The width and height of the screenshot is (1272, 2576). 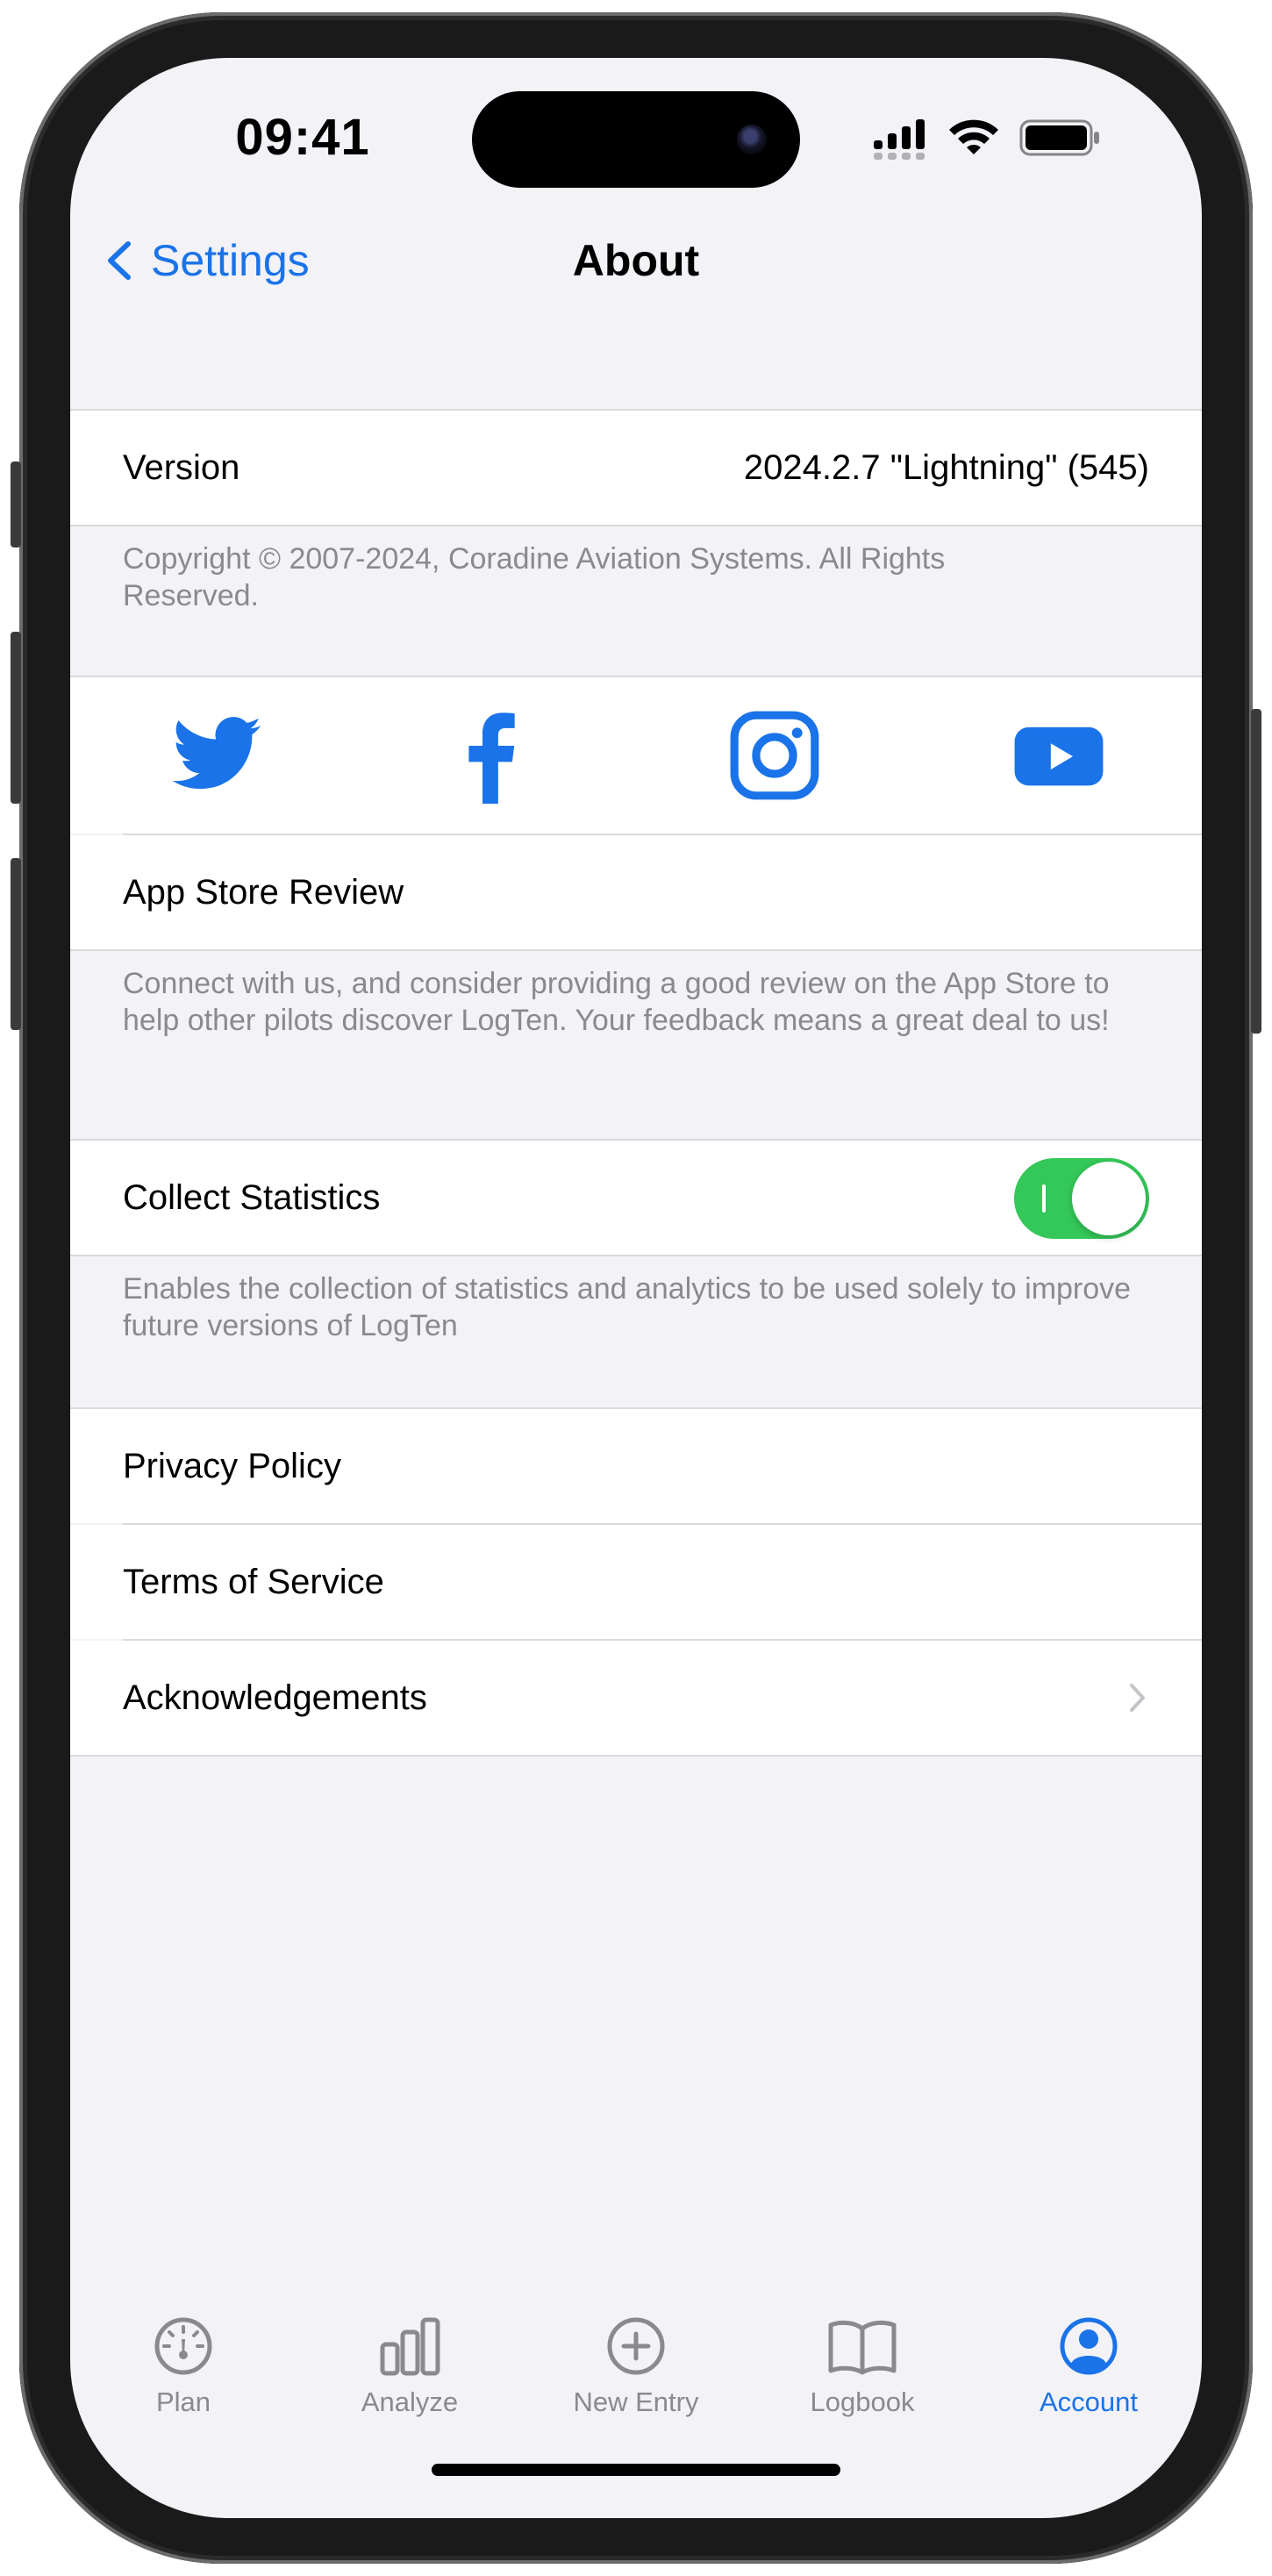 I want to click on chevron-left-icon, so click(x=119, y=260).